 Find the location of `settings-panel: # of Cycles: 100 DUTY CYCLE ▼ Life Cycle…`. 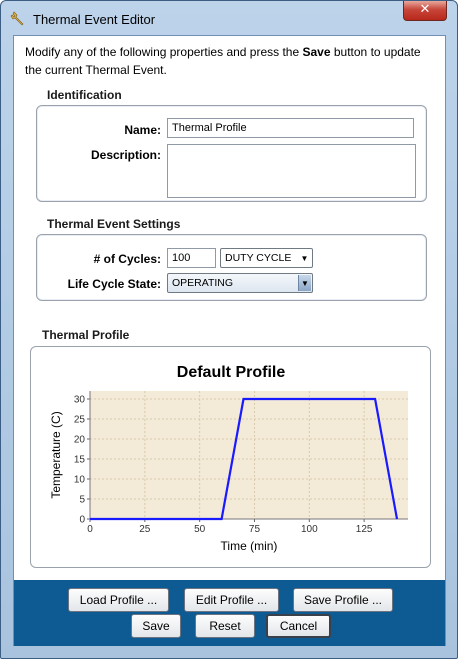

settings-panel: # of Cycles: 100 DUTY CYCLE ▼ Life Cycle… is located at coordinates (231, 267).